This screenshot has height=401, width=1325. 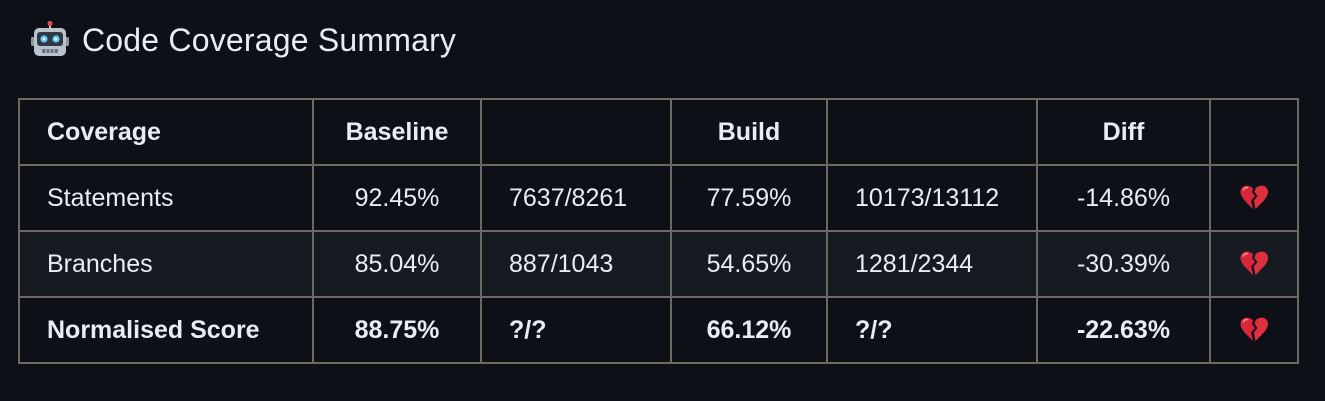 What do you see at coordinates (749, 132) in the screenshot?
I see `column-header-build: Build` at bounding box center [749, 132].